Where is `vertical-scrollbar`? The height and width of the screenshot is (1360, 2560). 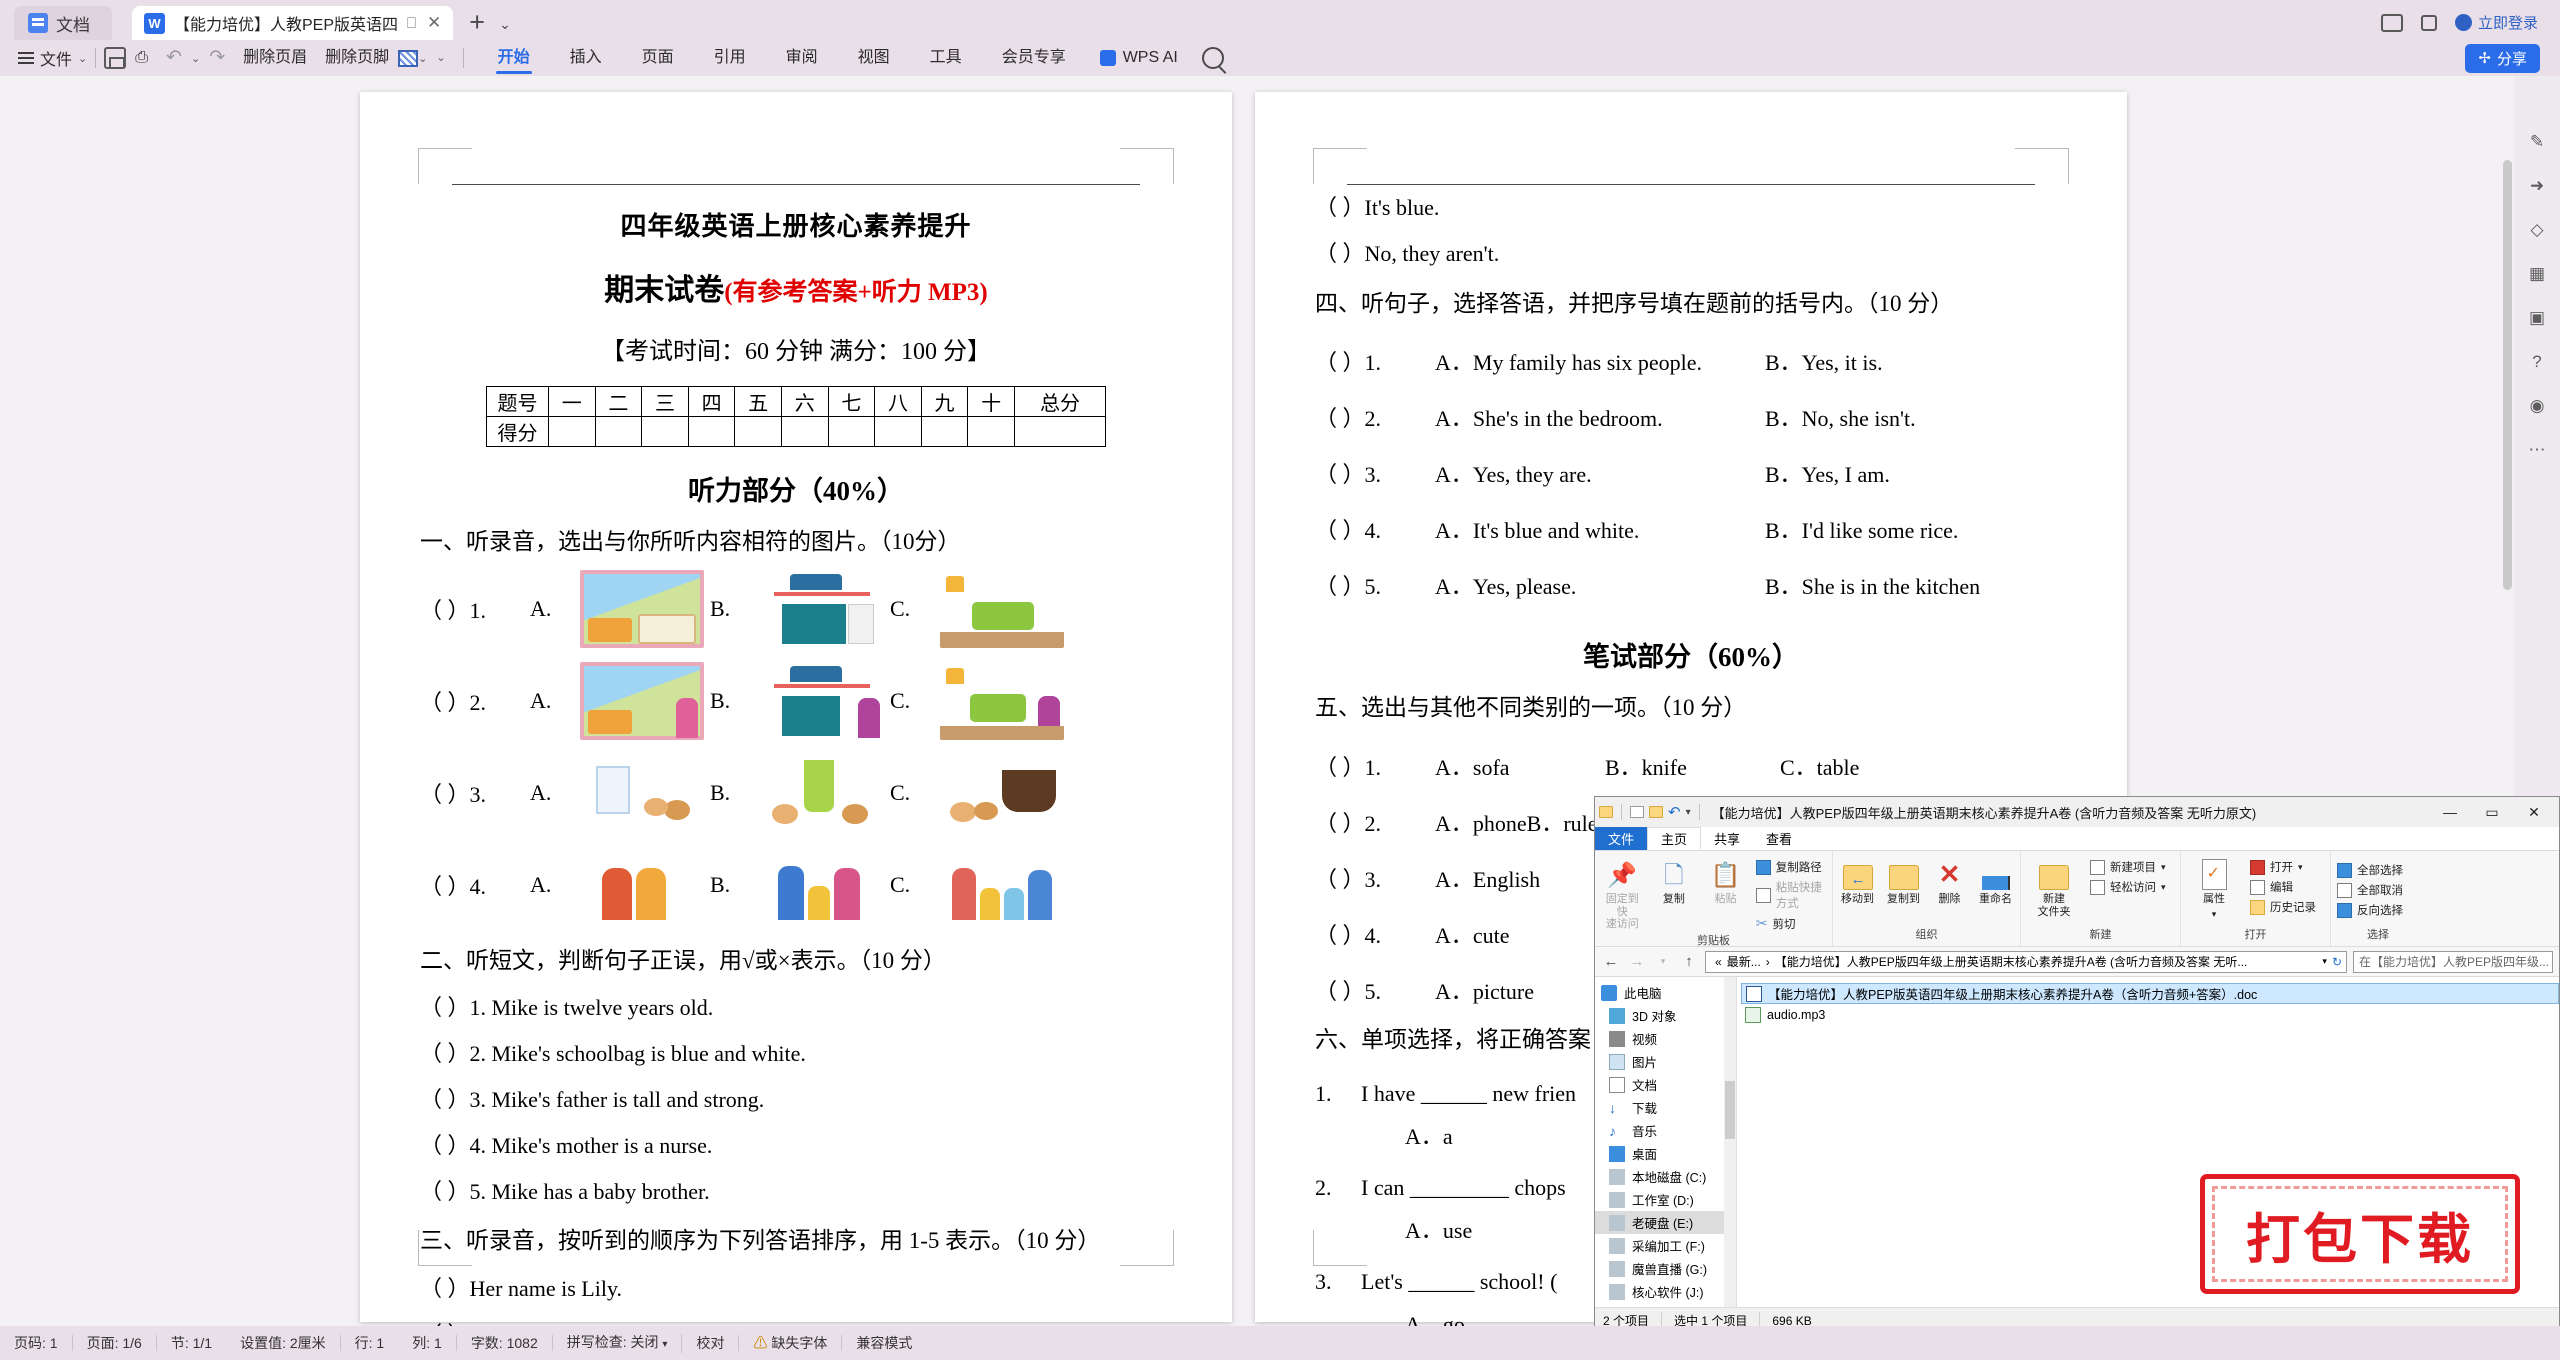 vertical-scrollbar is located at coordinates (2507, 375).